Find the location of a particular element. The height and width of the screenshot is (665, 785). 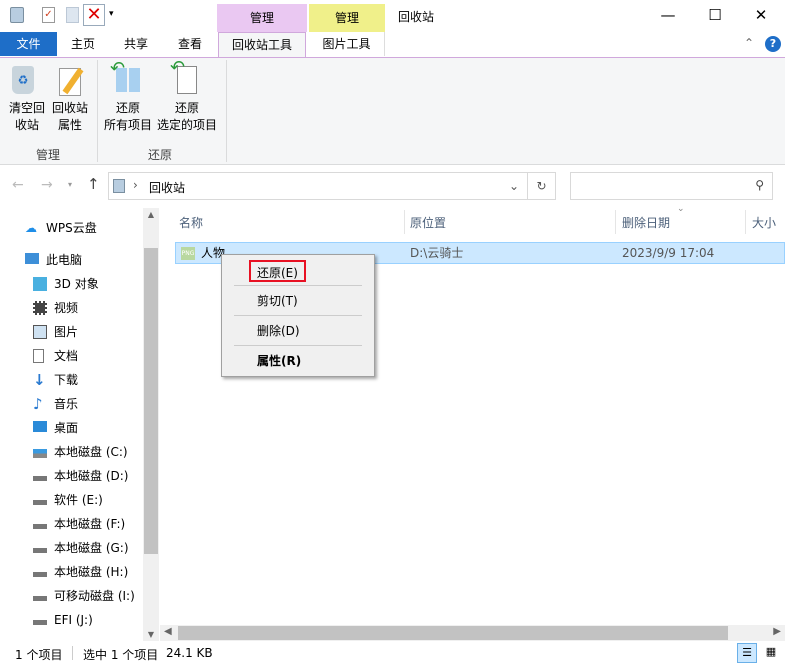

tab-recycle-bin-tools: 回收站工具 is located at coordinates (262, 45).